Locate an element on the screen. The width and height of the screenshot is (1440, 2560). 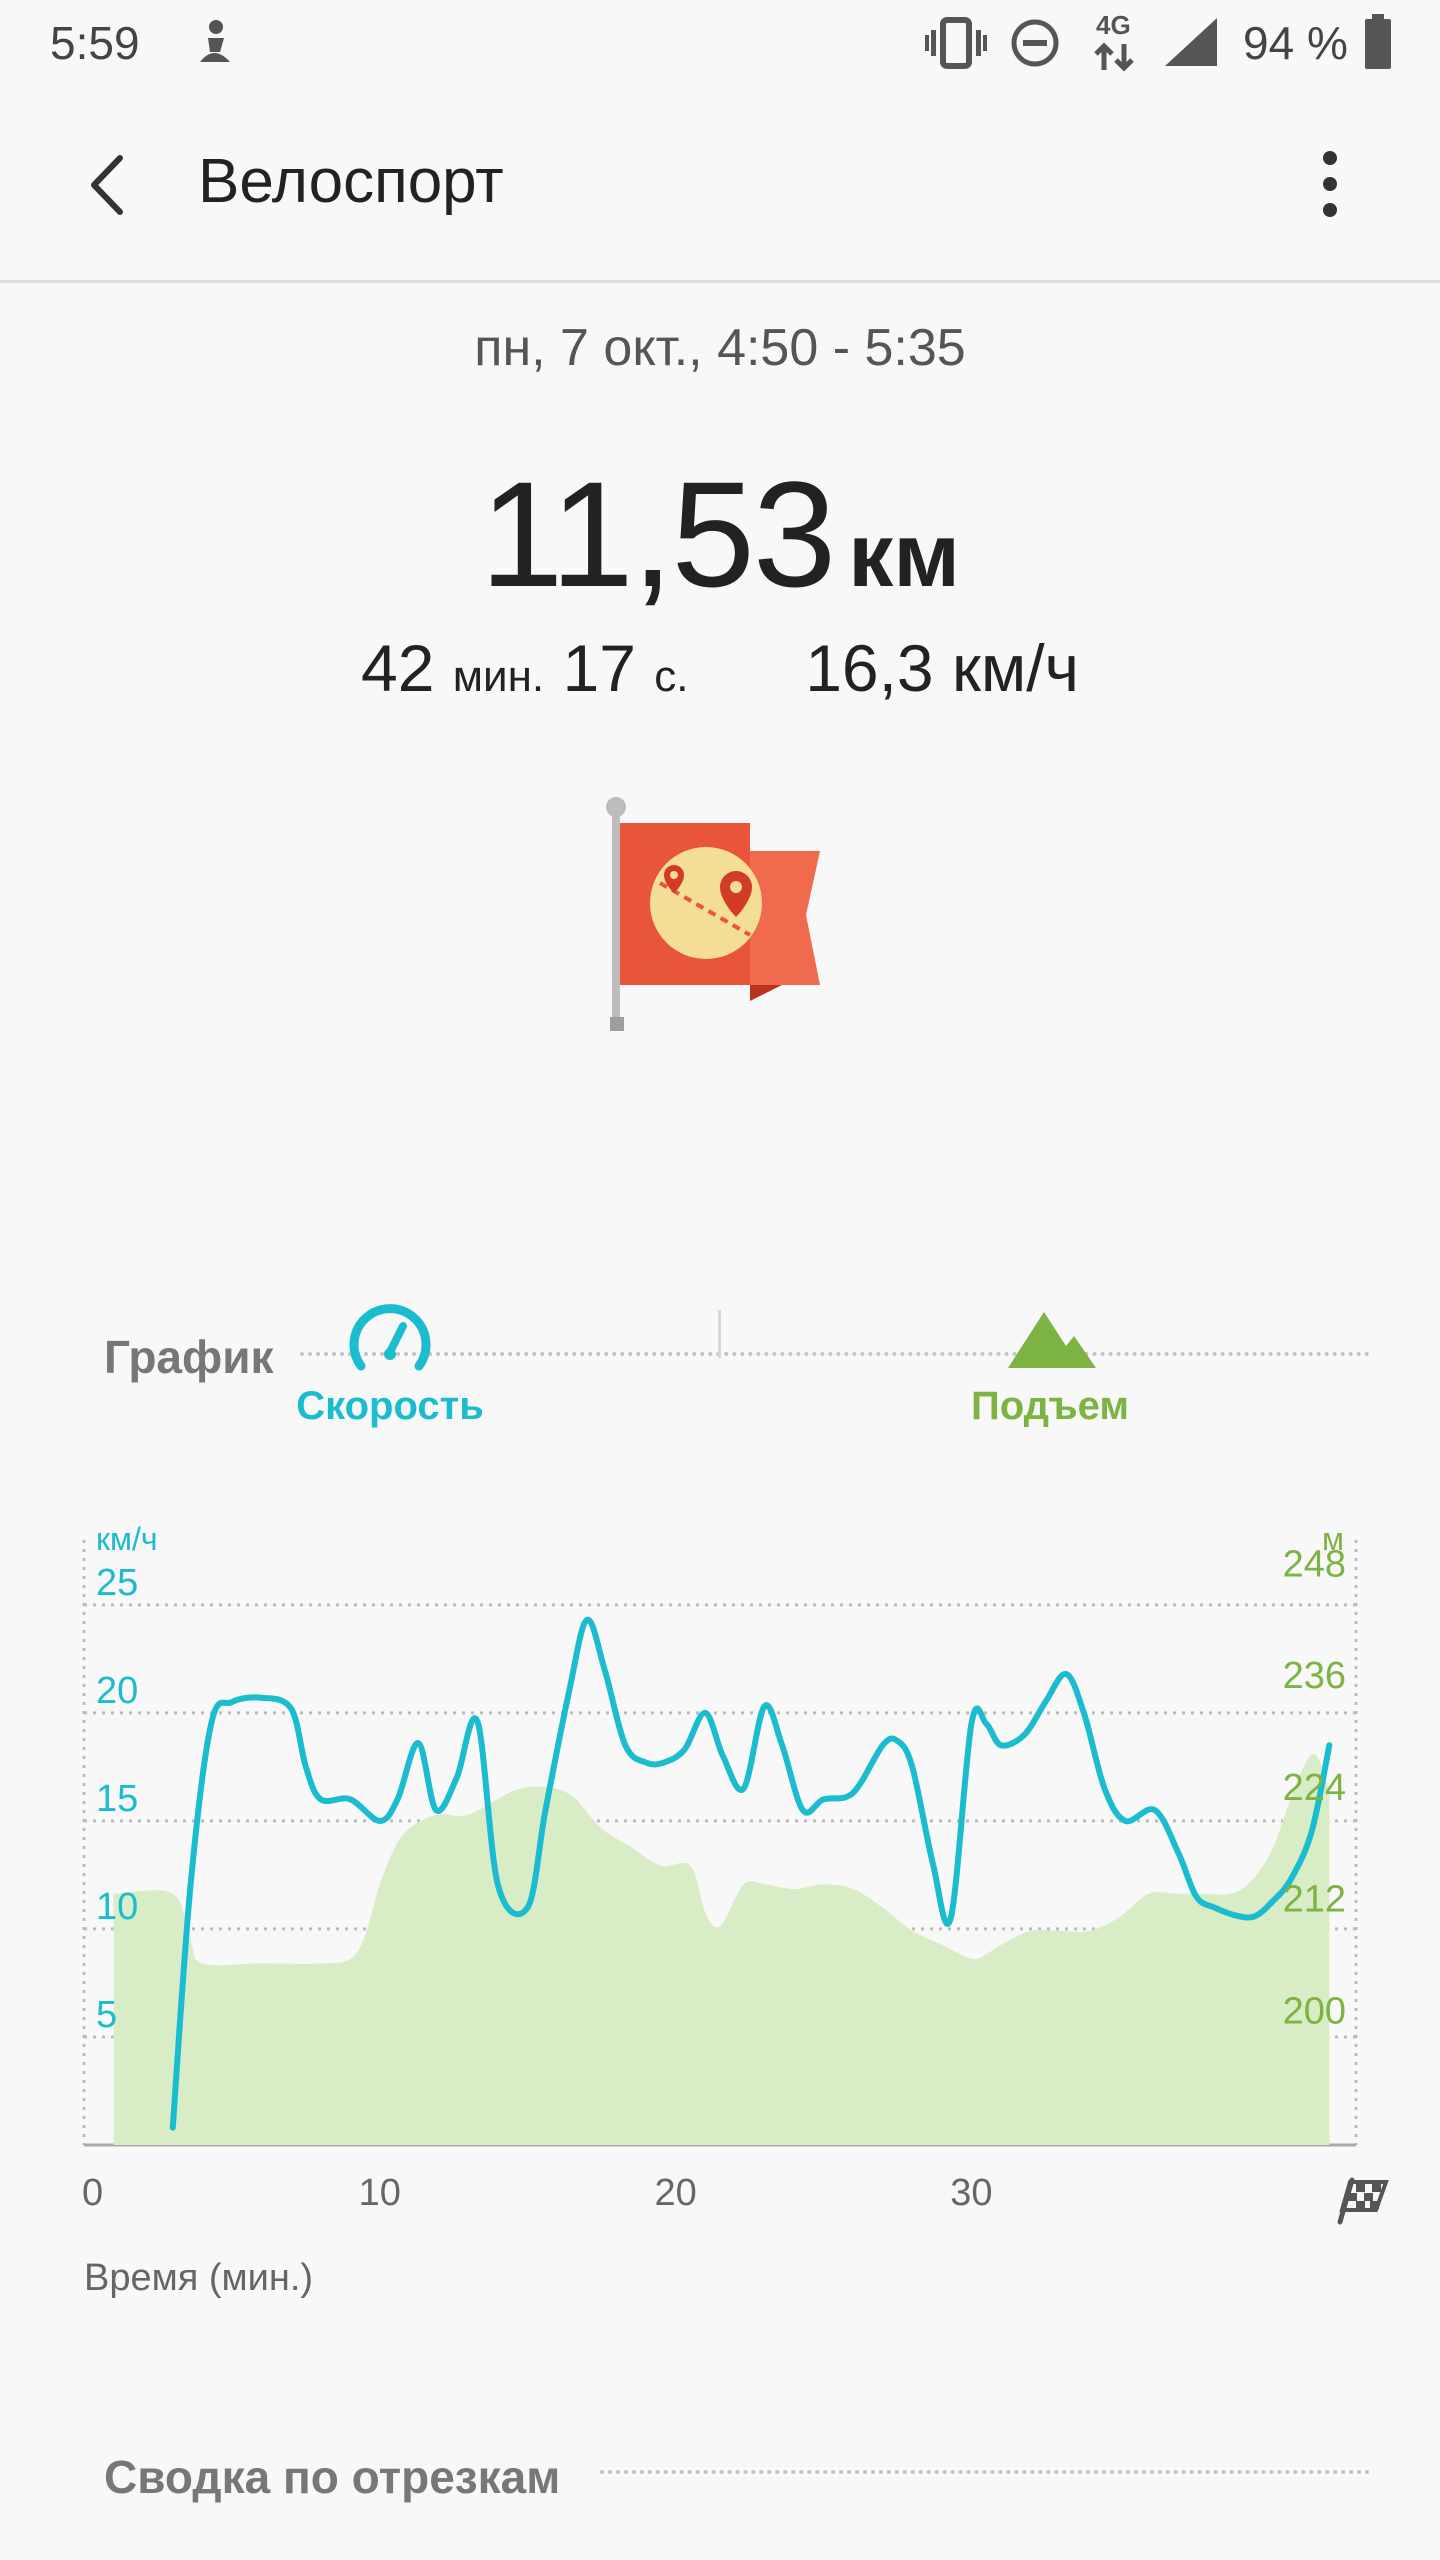
distance-value: 11,53 is located at coordinates (658, 534).